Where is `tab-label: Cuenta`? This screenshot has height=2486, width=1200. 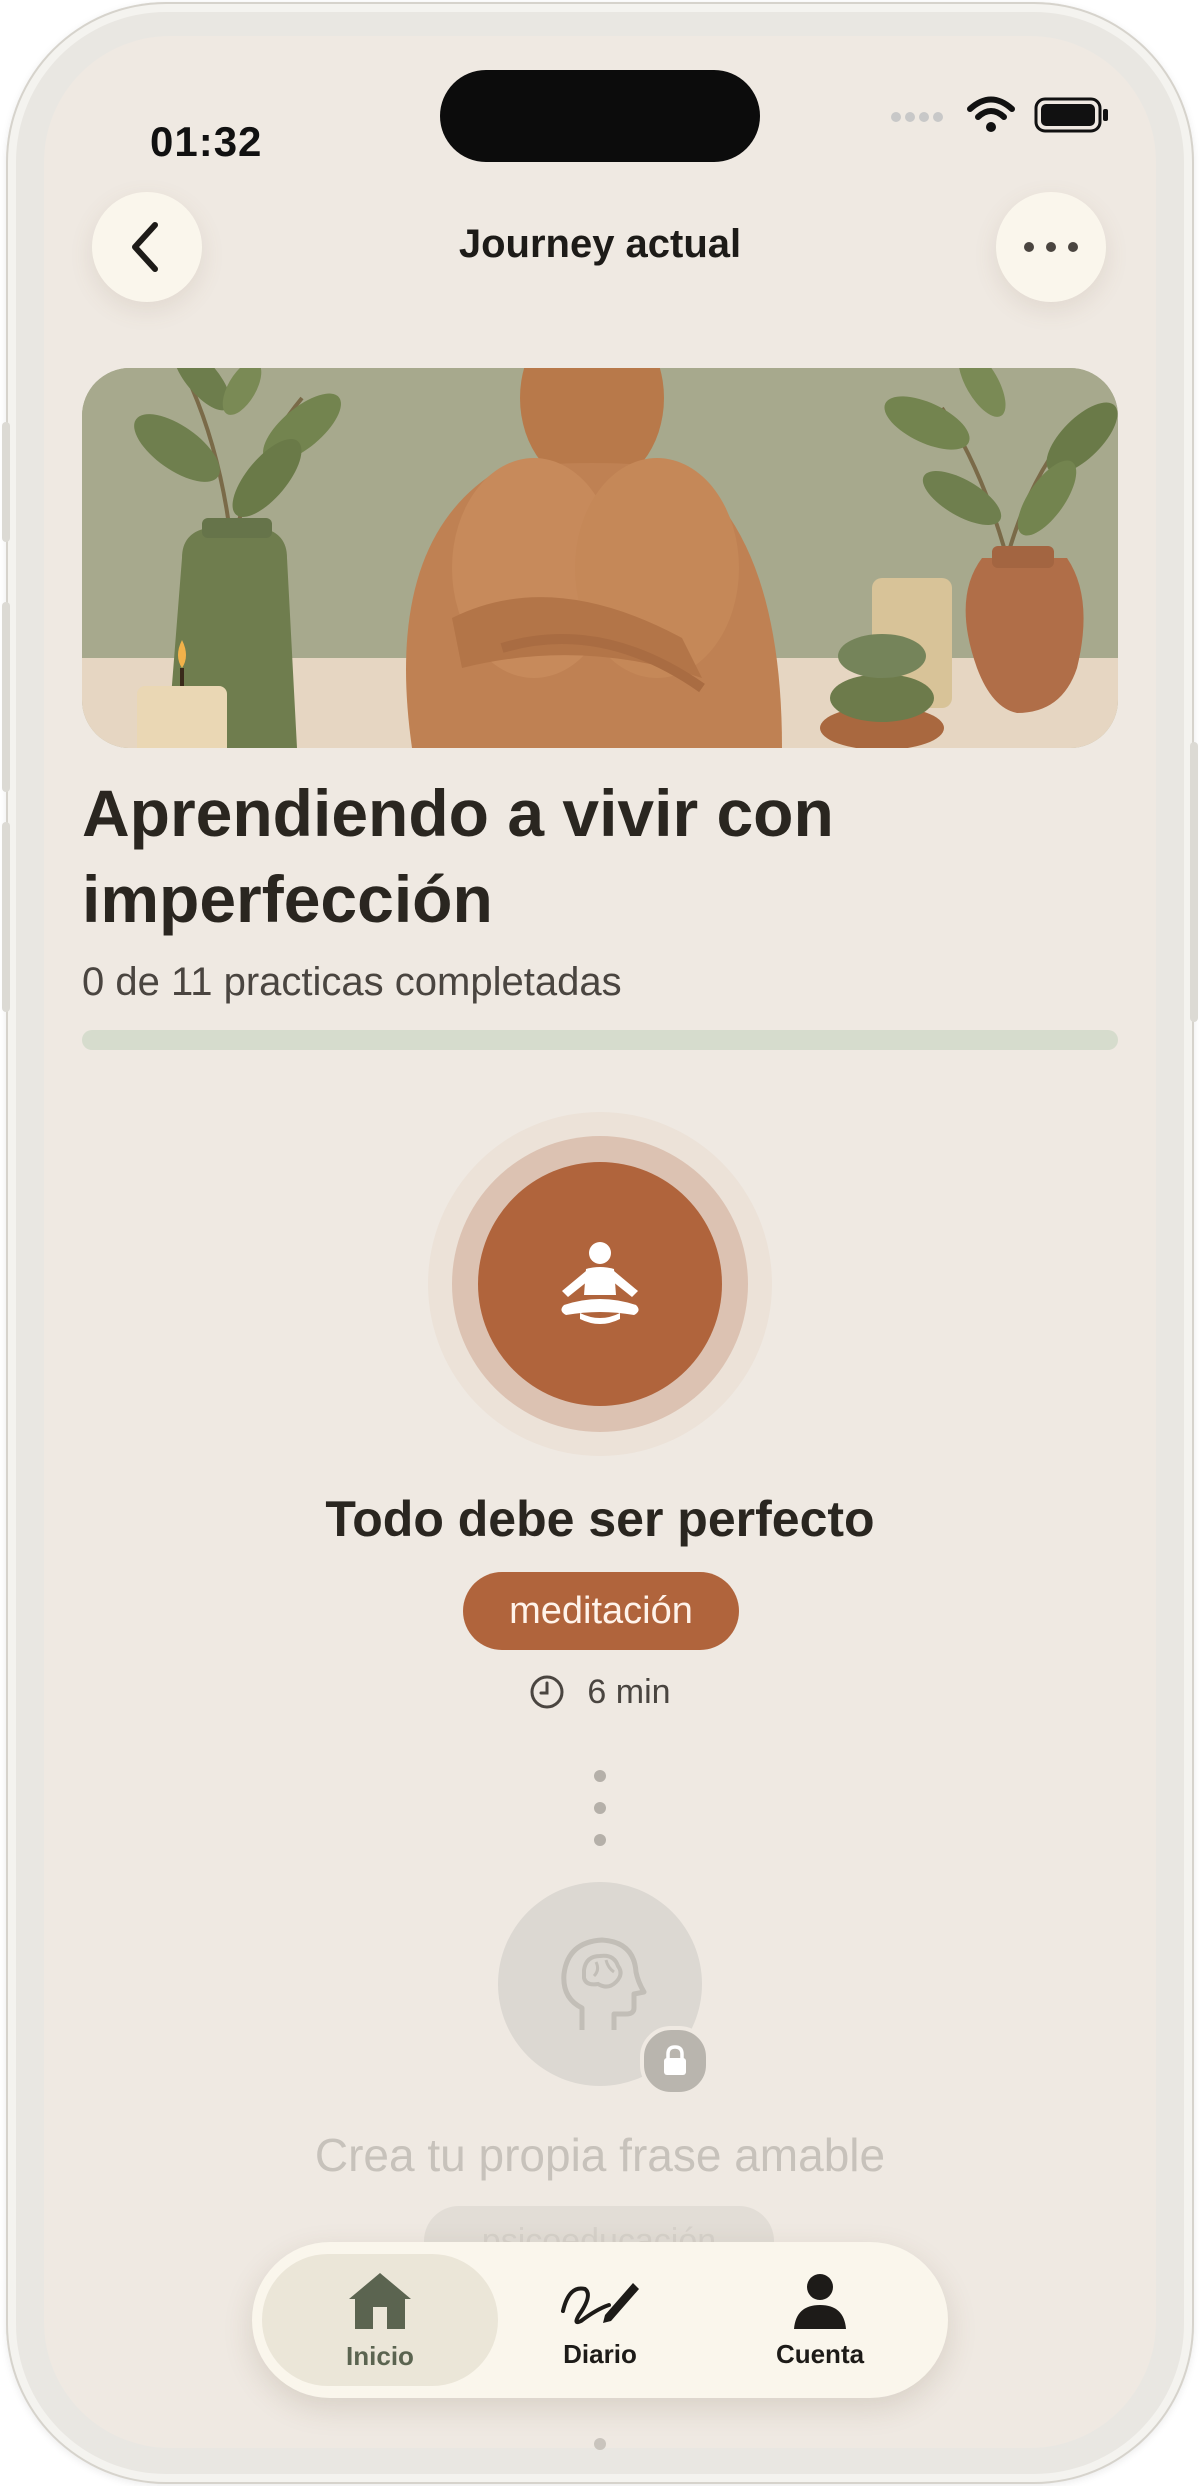
tab-label: Cuenta is located at coordinates (820, 2353).